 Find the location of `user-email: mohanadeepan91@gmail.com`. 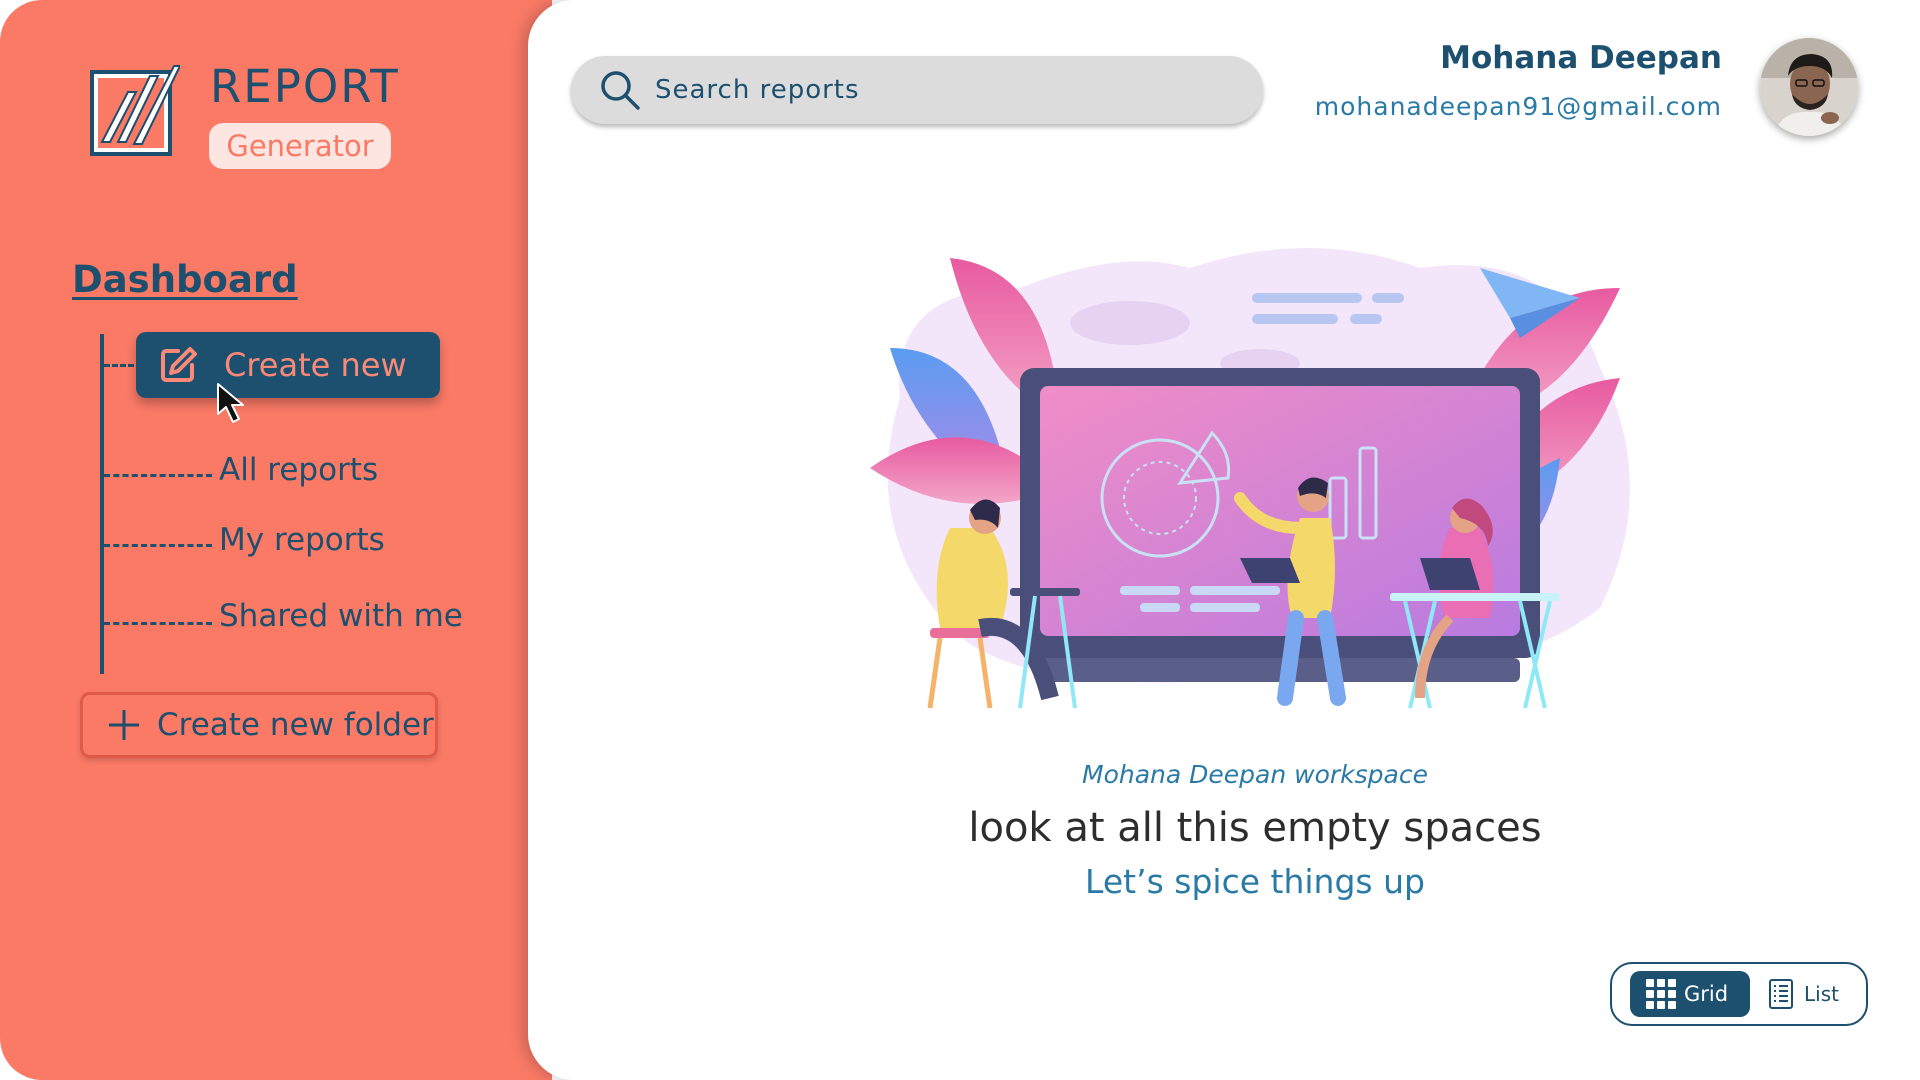

user-email: mohanadeepan91@gmail.com is located at coordinates (1518, 106).